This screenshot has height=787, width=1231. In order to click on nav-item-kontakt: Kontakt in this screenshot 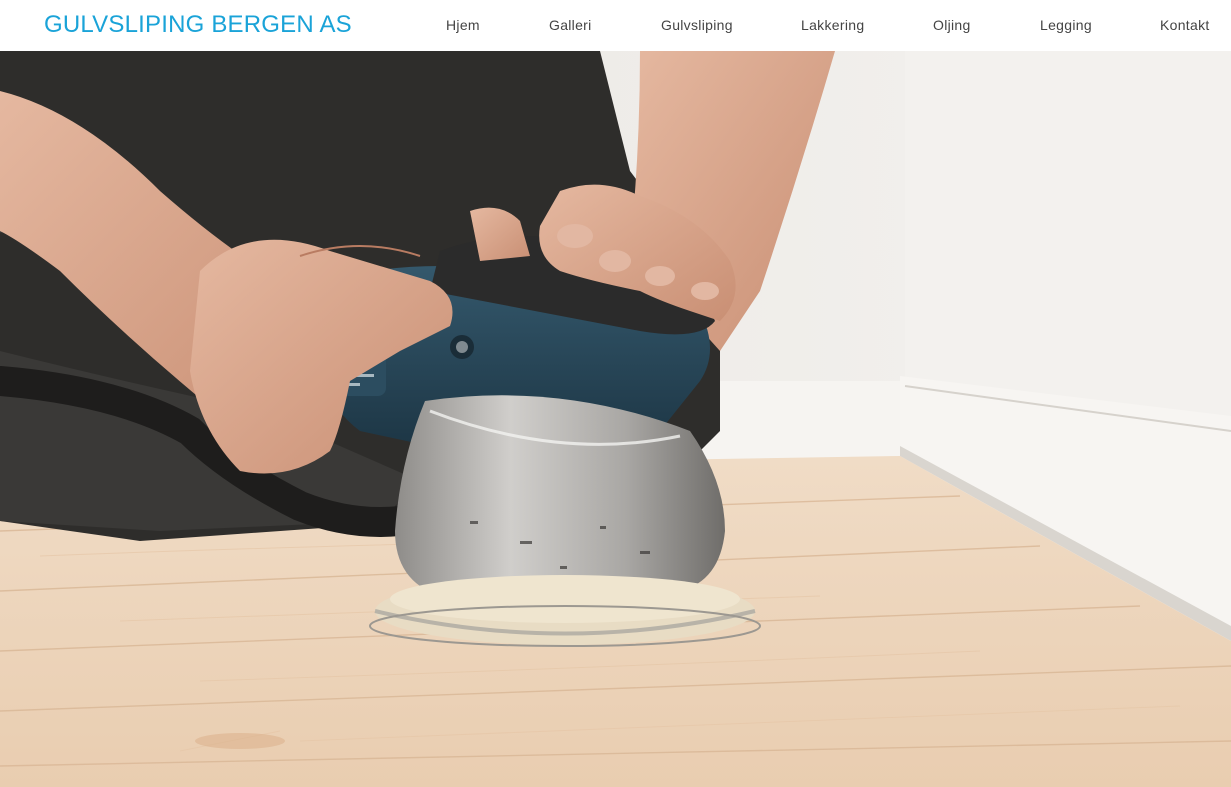, I will do `click(1185, 25)`.